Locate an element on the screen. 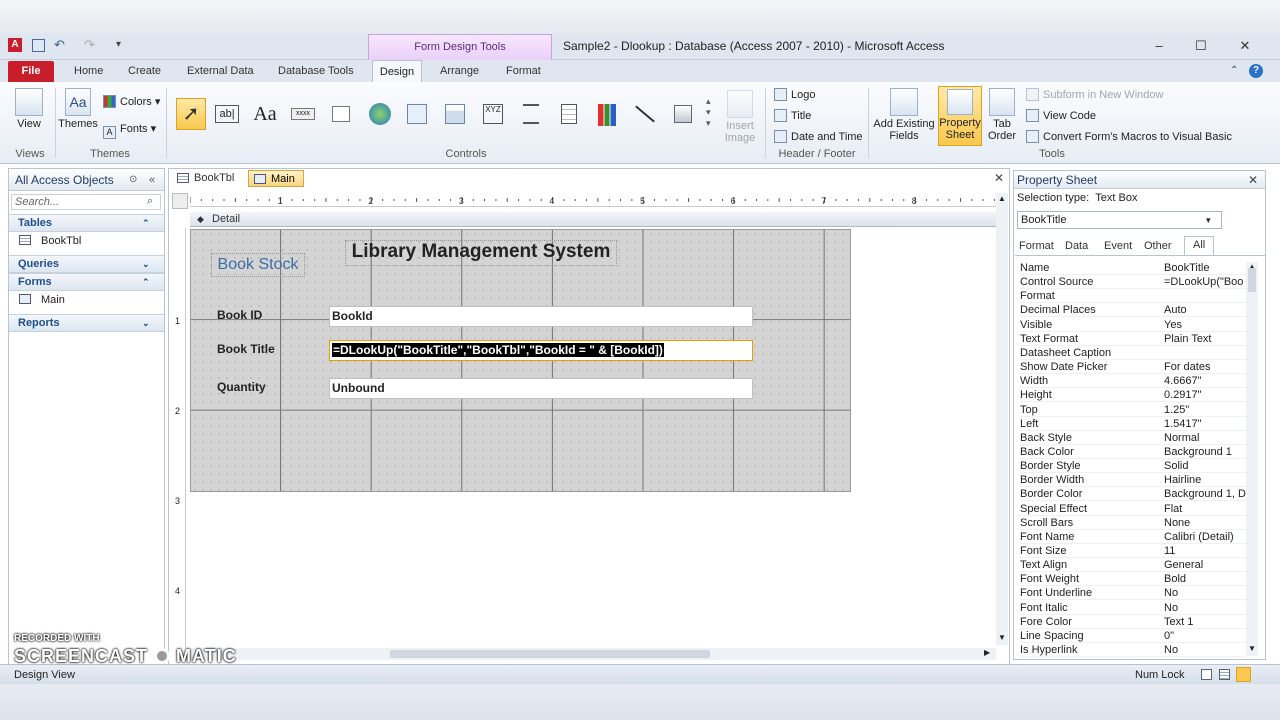 This screenshot has height=720, width=1280. property-row: Border Color Background 1, D is located at coordinates (1133, 494).